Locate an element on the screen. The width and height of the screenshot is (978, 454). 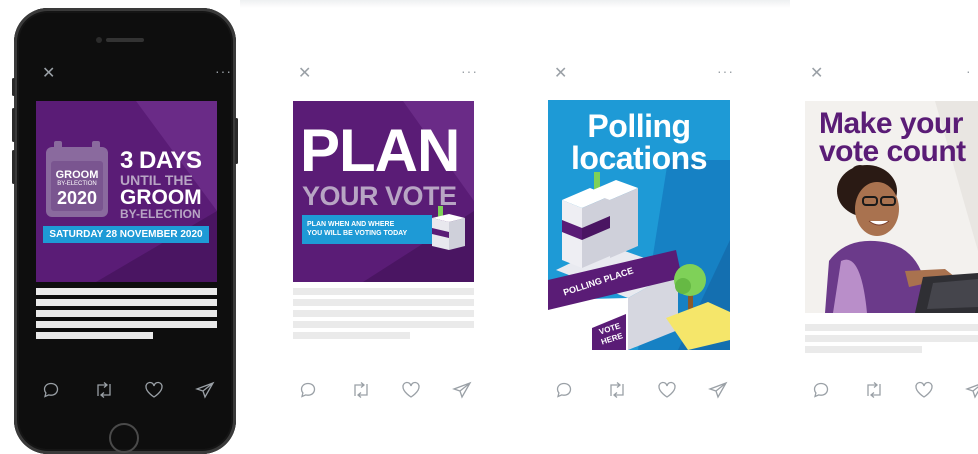
phone-home-button is located at coordinates (124, 438).